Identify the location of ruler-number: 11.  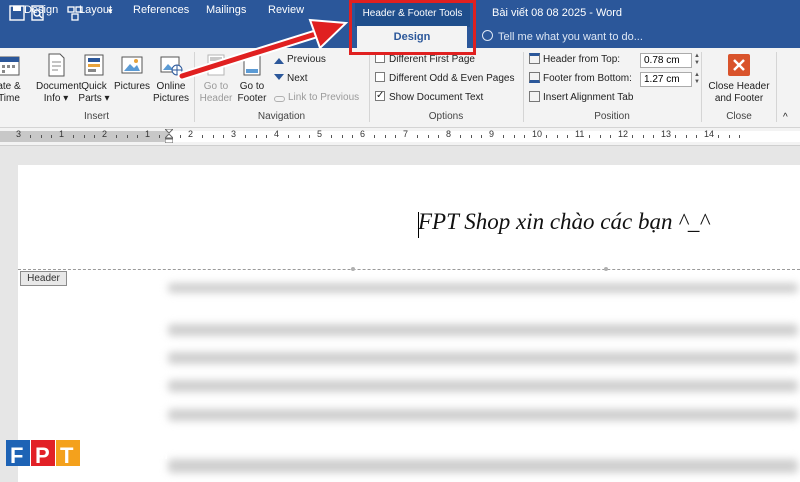
(580, 134).